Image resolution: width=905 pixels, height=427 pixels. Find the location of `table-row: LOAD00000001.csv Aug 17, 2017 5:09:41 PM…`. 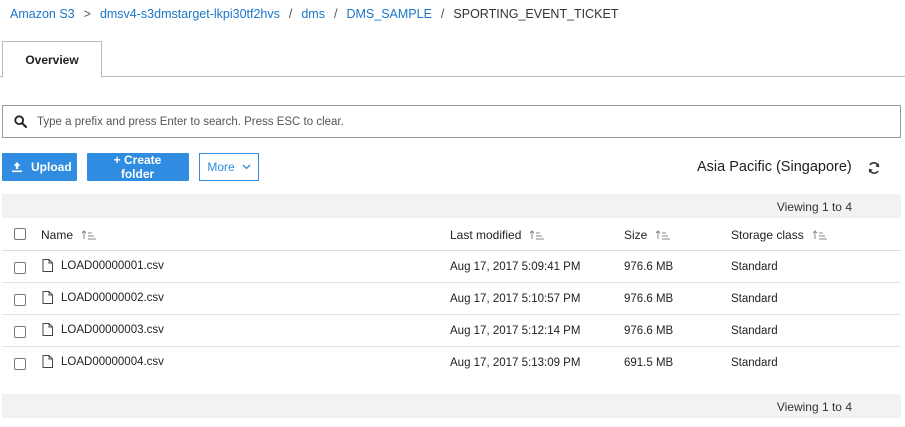

table-row: LOAD00000001.csv Aug 17, 2017 5:09:41 PM… is located at coordinates (451, 267).